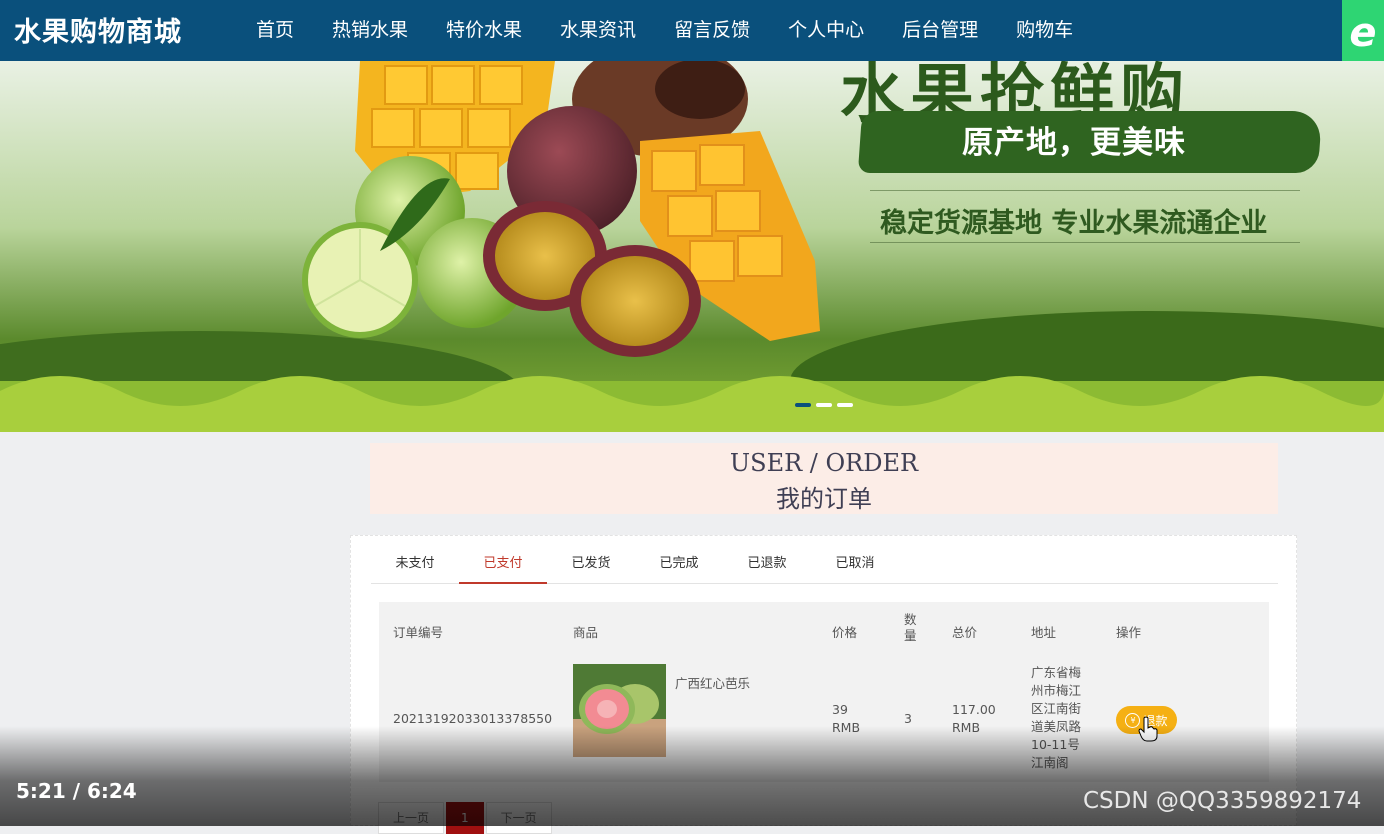  Describe the element at coordinates (824, 463) in the screenshot. I see `section-title-en: USER / ORDER` at that location.